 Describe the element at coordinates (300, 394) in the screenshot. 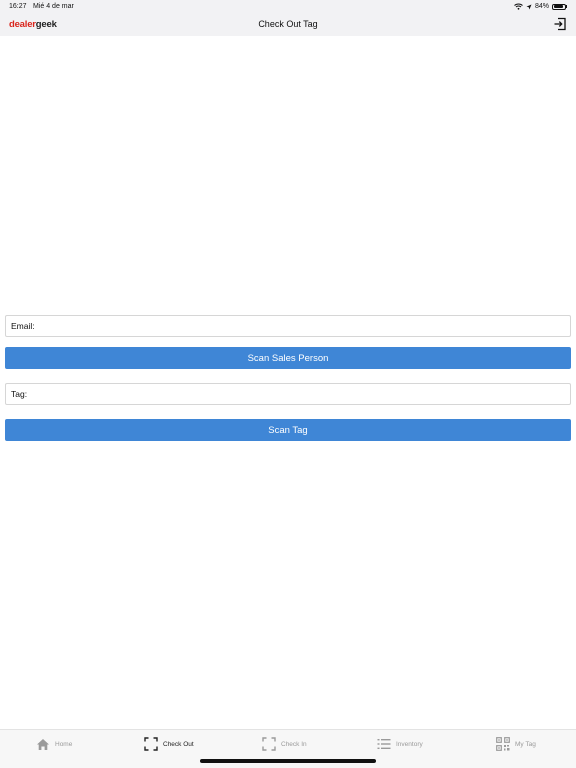

I see `tag-input` at that location.